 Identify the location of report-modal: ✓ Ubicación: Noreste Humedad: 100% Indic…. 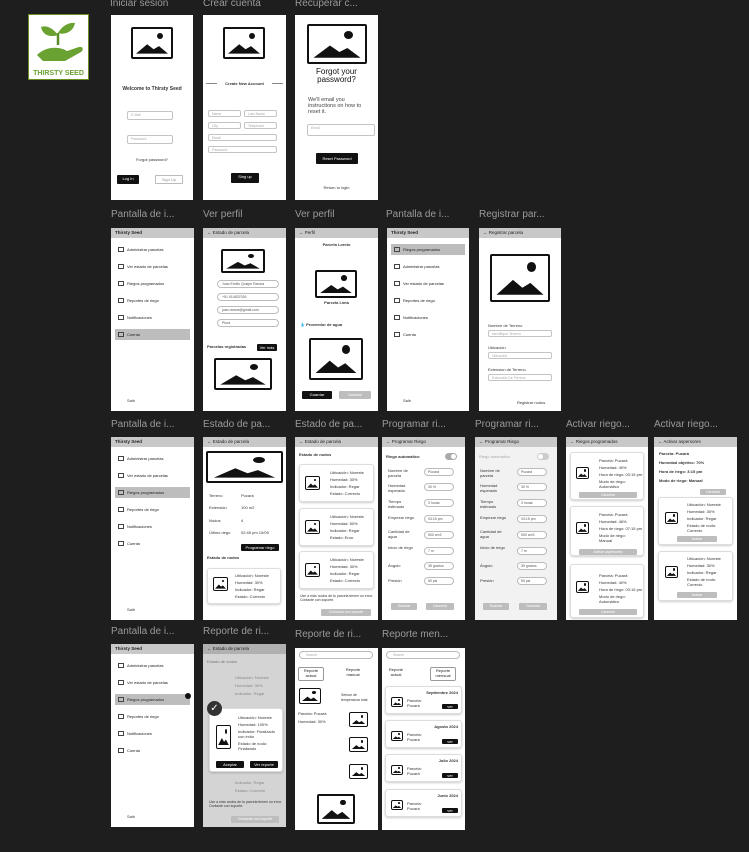
(245, 736).